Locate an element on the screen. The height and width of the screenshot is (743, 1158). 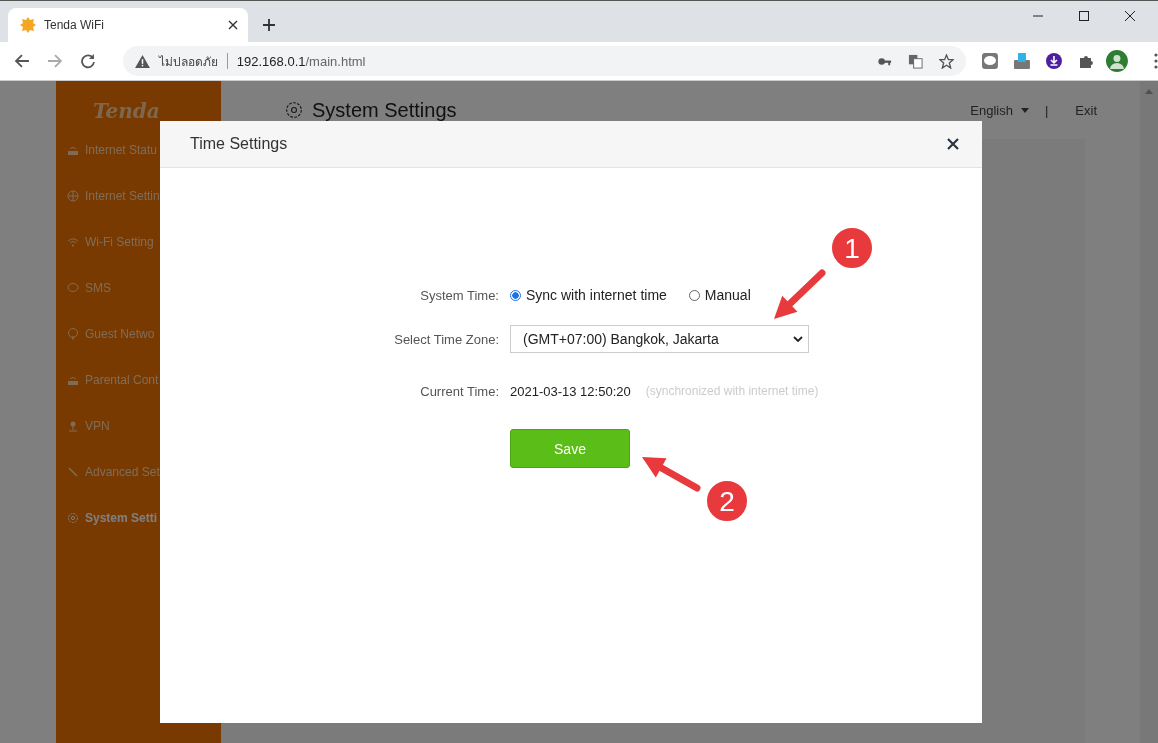
globe-icon is located at coordinates (73, 196).